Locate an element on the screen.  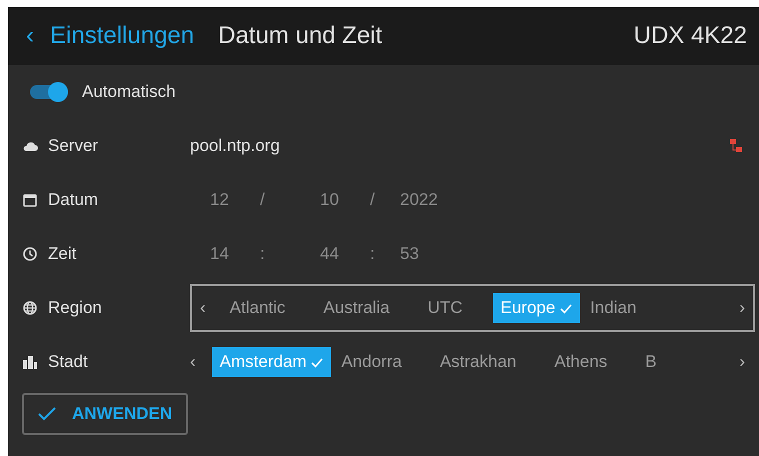
clock-icon is located at coordinates (30, 254).